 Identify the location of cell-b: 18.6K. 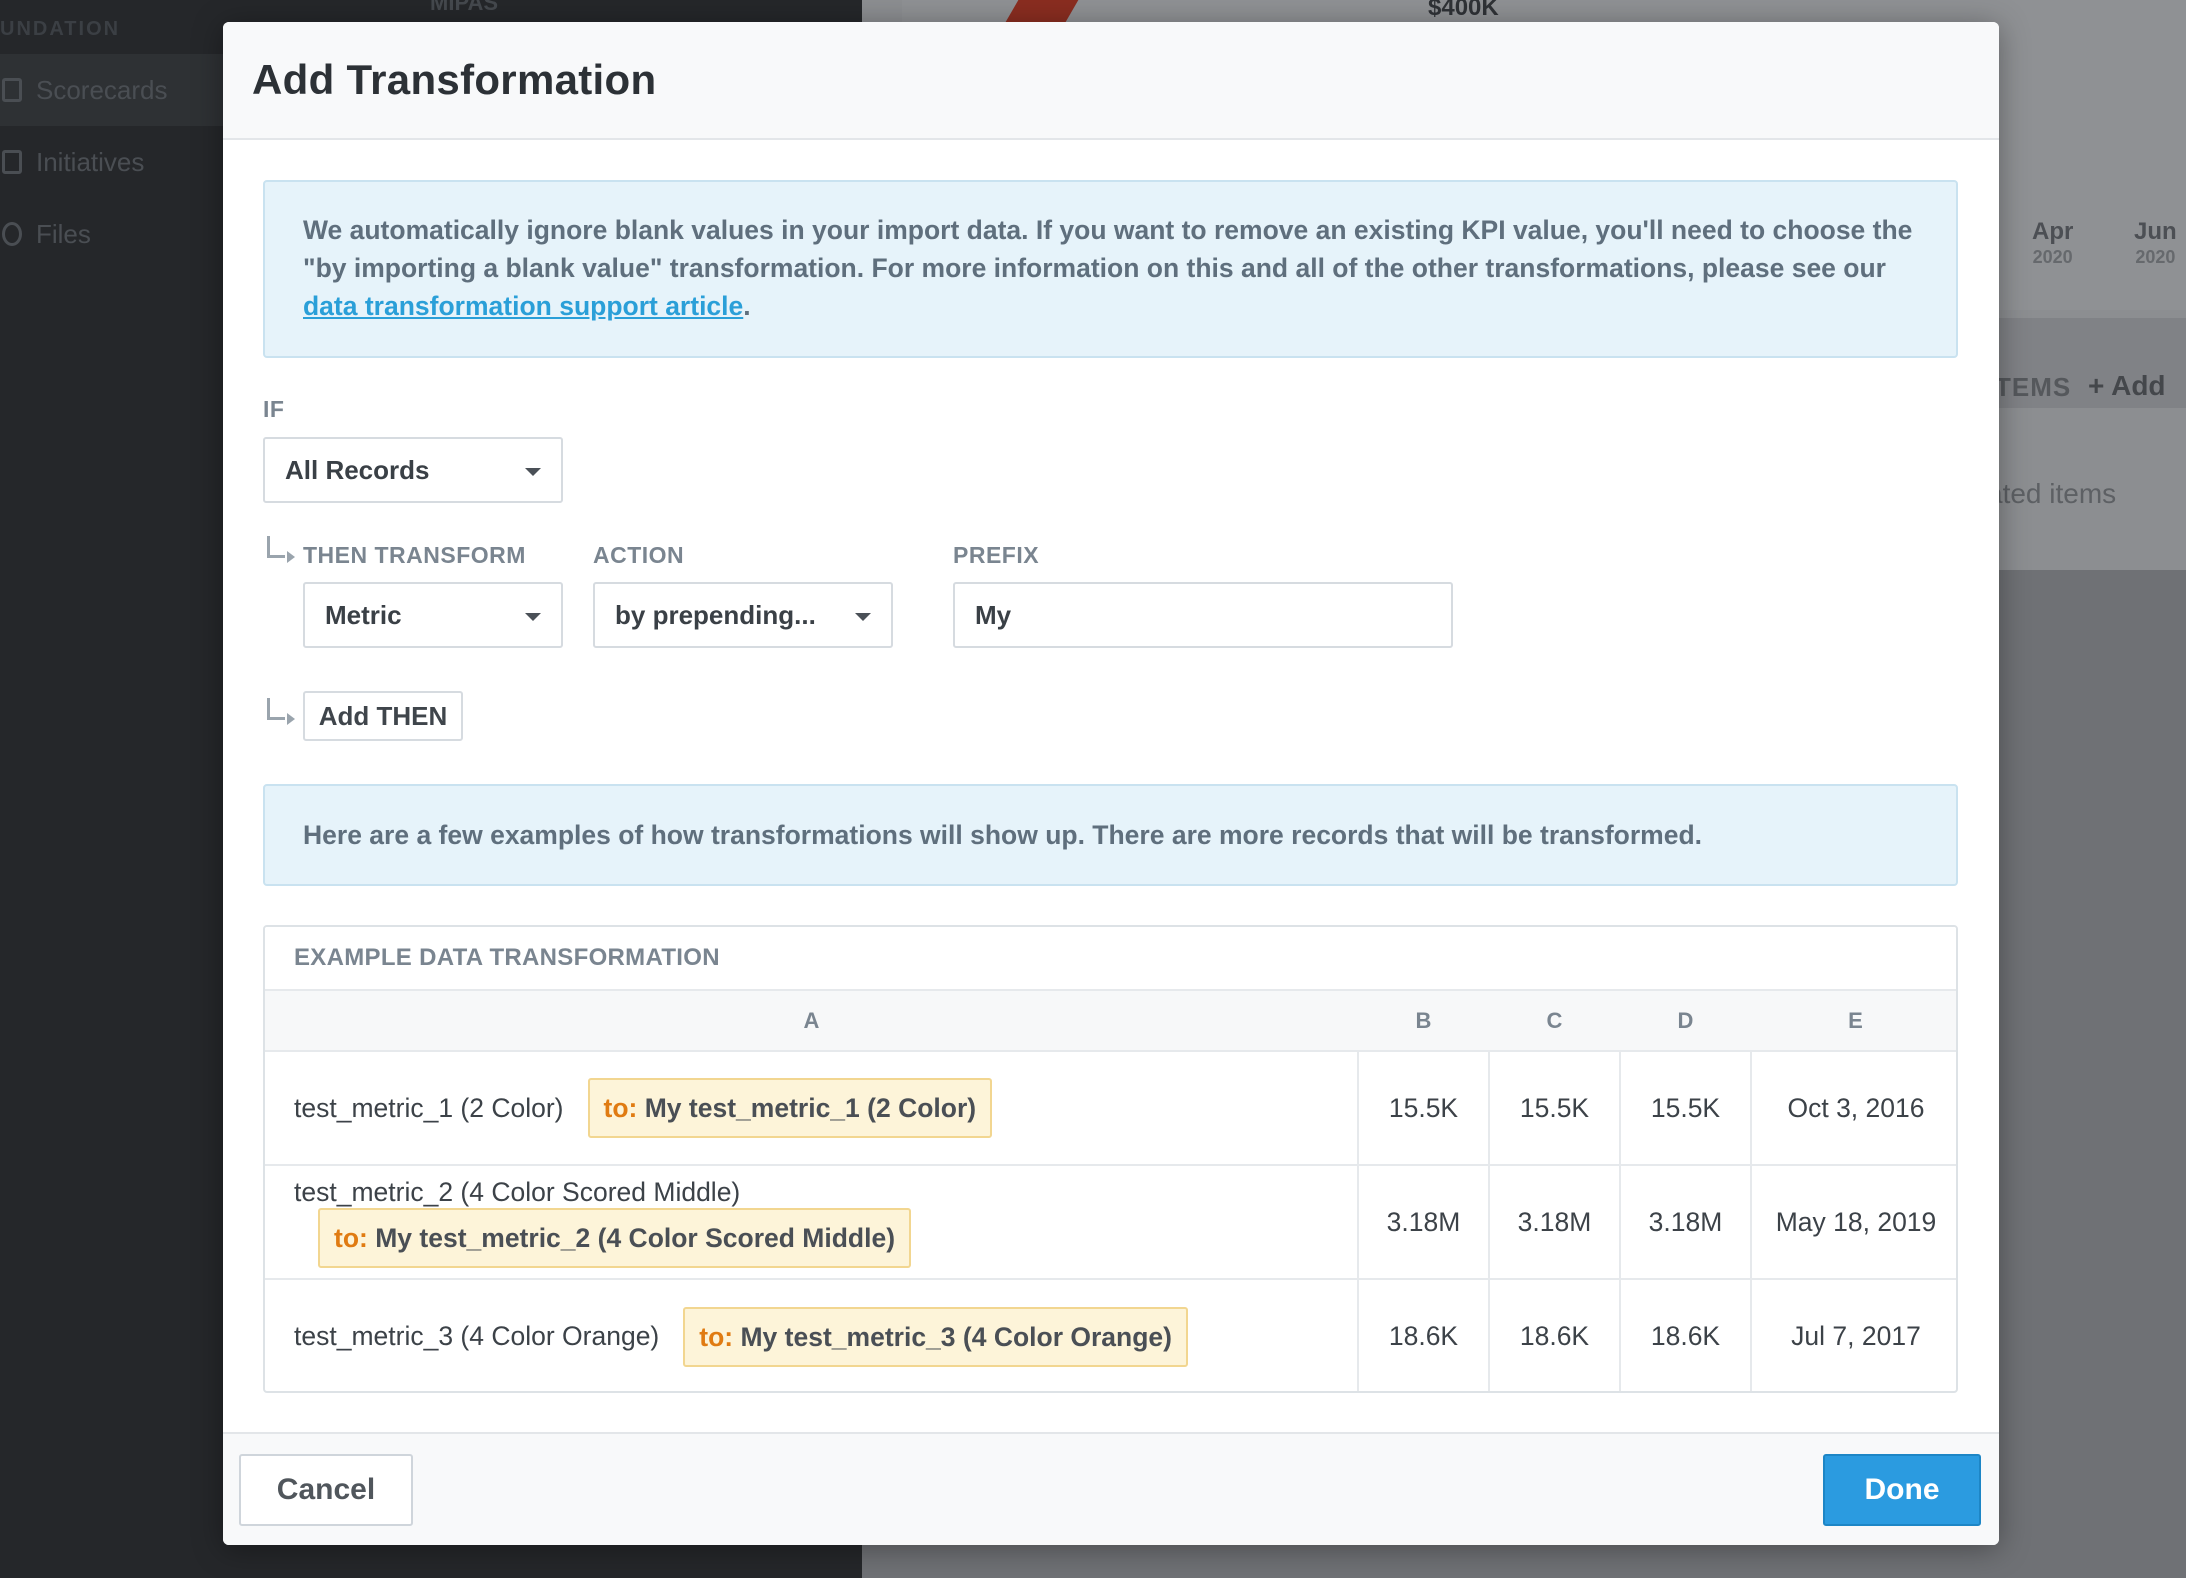
(1423, 1335).